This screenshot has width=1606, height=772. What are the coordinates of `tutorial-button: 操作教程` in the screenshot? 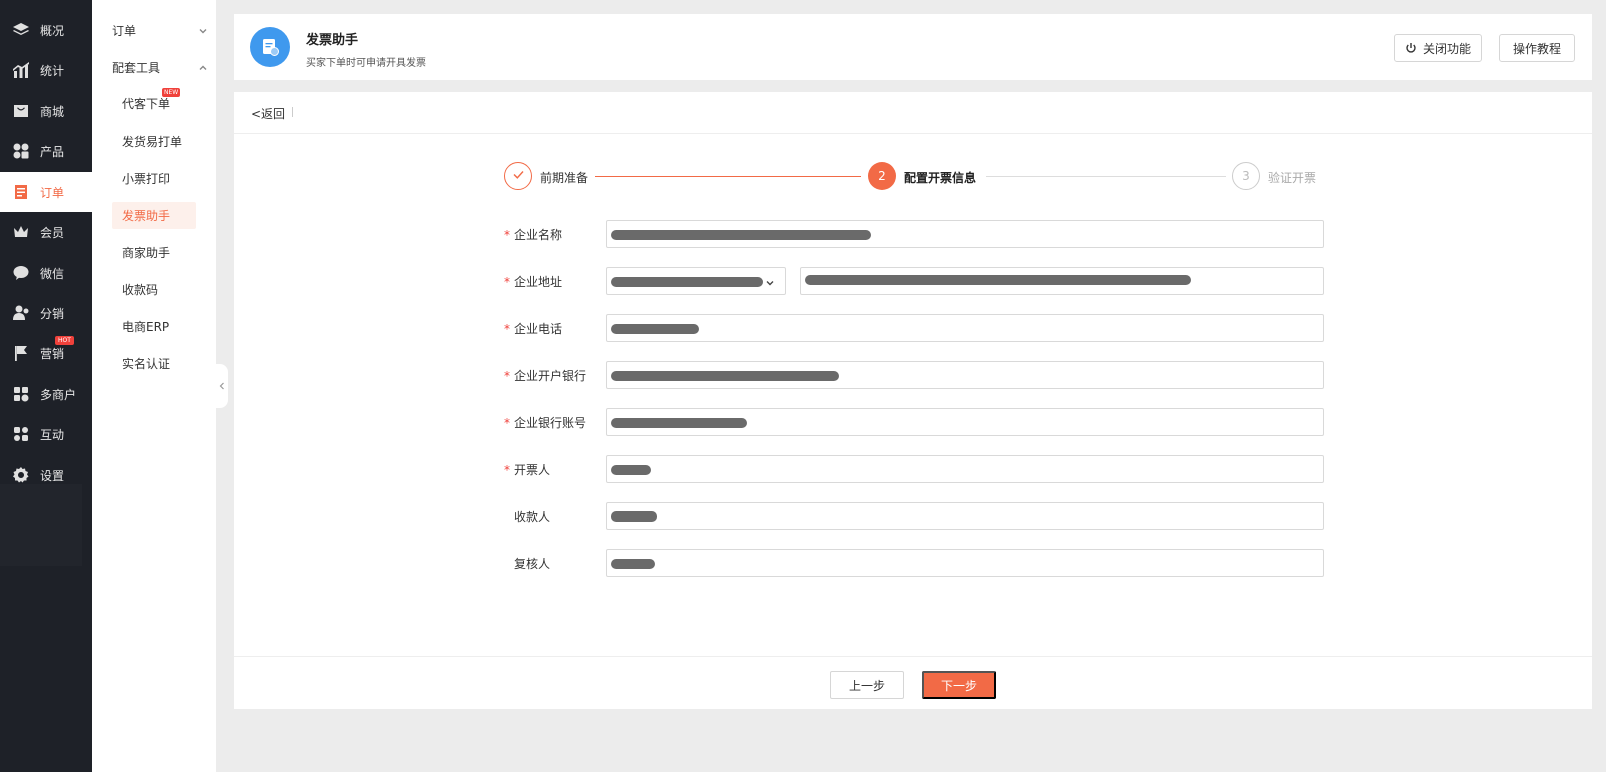 It's located at (1537, 48).